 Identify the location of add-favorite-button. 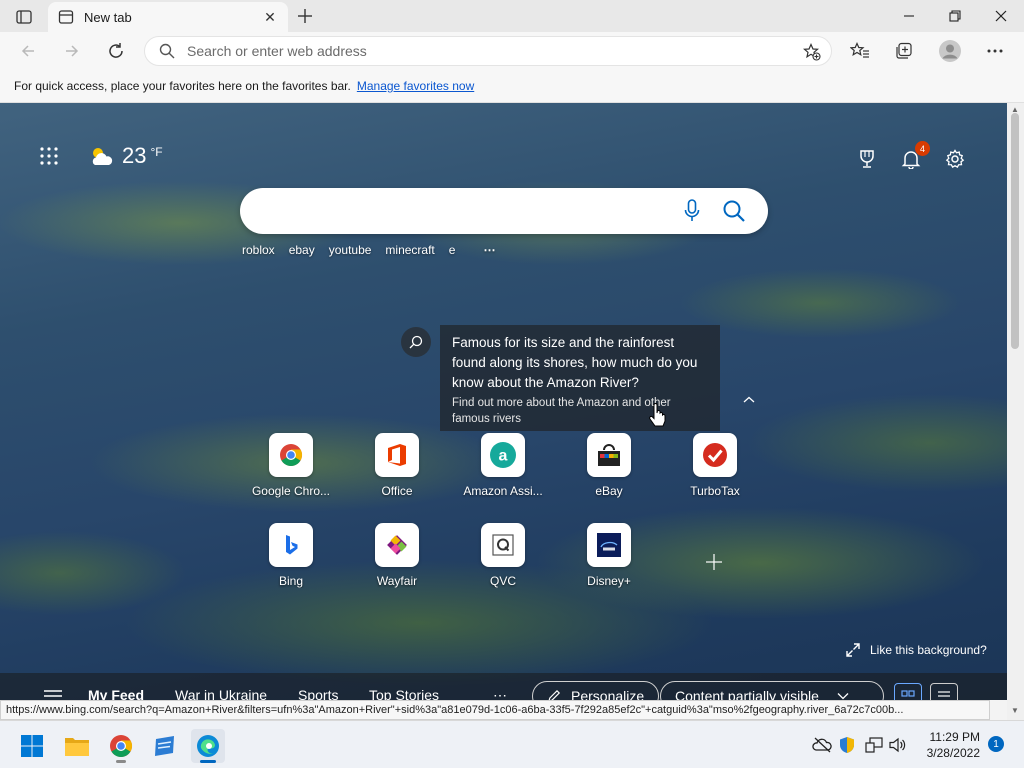
(811, 53).